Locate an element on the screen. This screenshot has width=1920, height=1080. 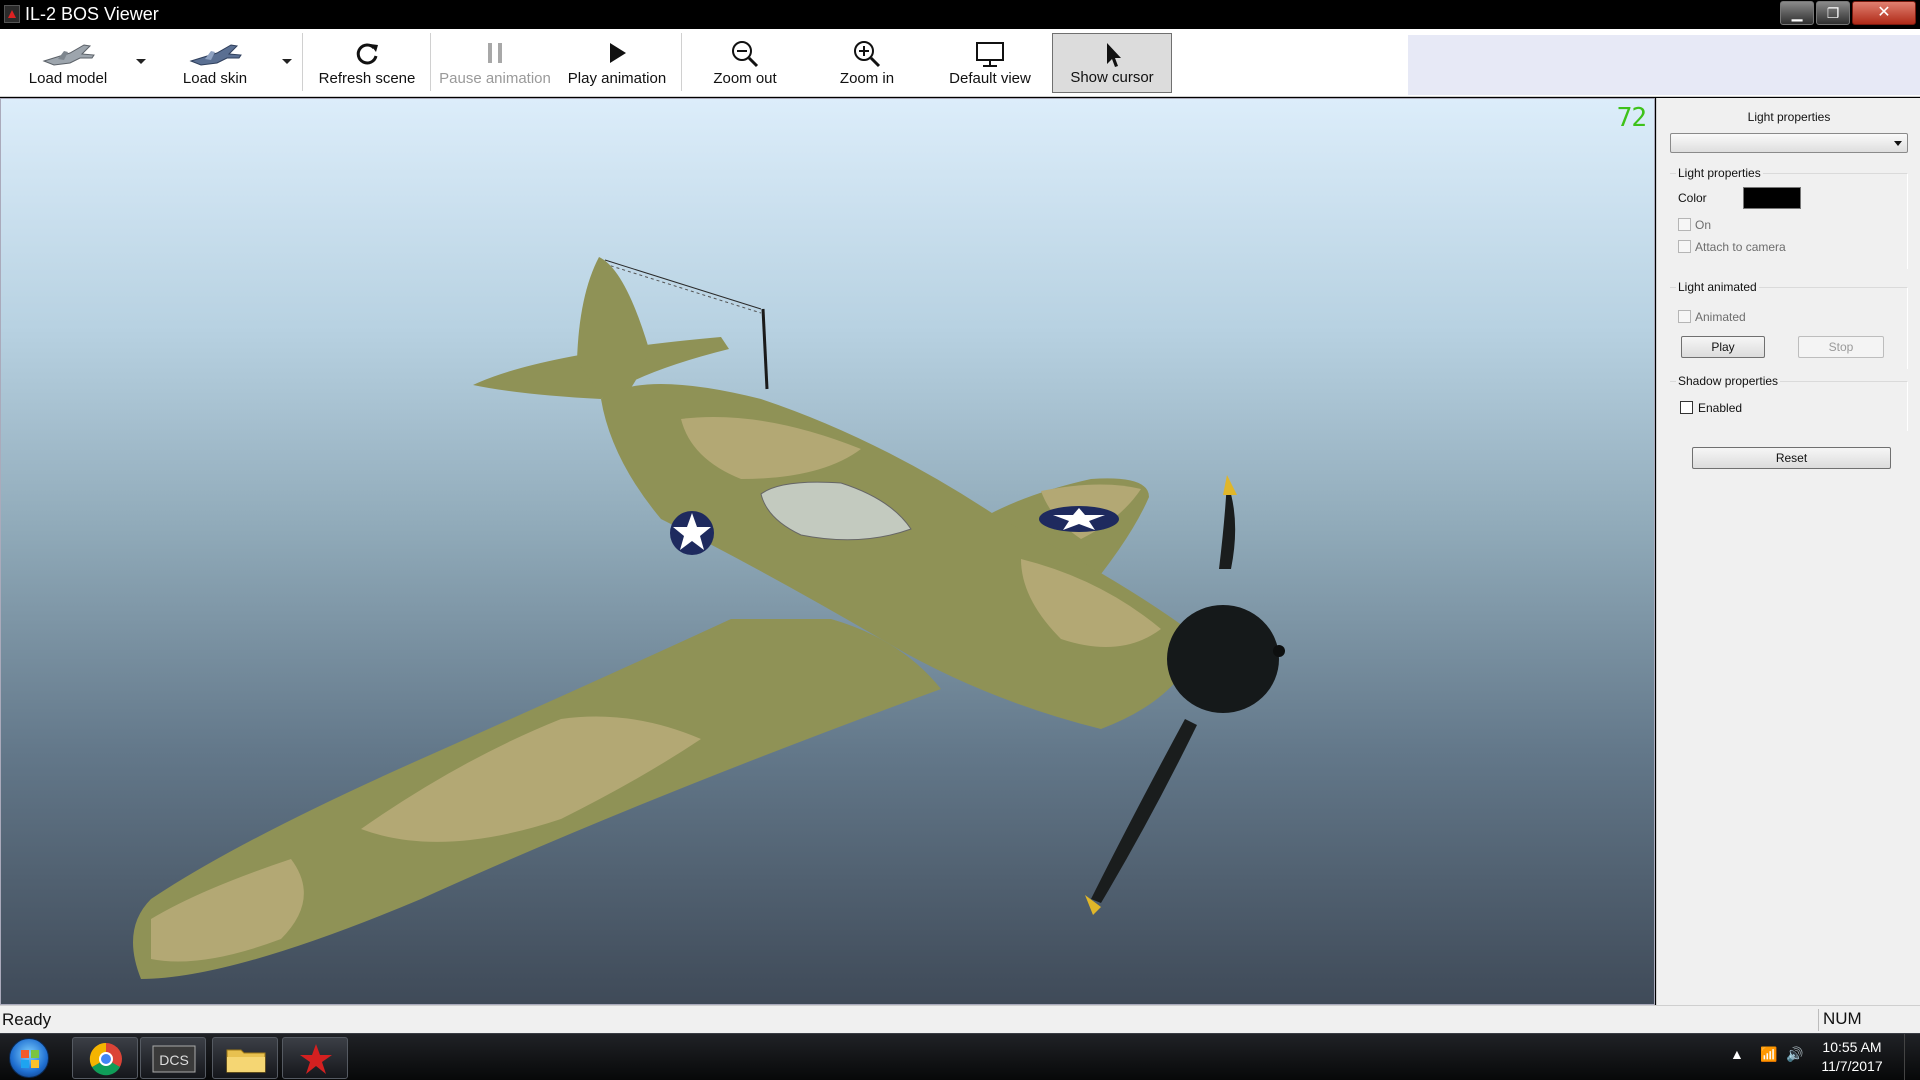
aircraft-skin-icon is located at coordinates (215, 55).